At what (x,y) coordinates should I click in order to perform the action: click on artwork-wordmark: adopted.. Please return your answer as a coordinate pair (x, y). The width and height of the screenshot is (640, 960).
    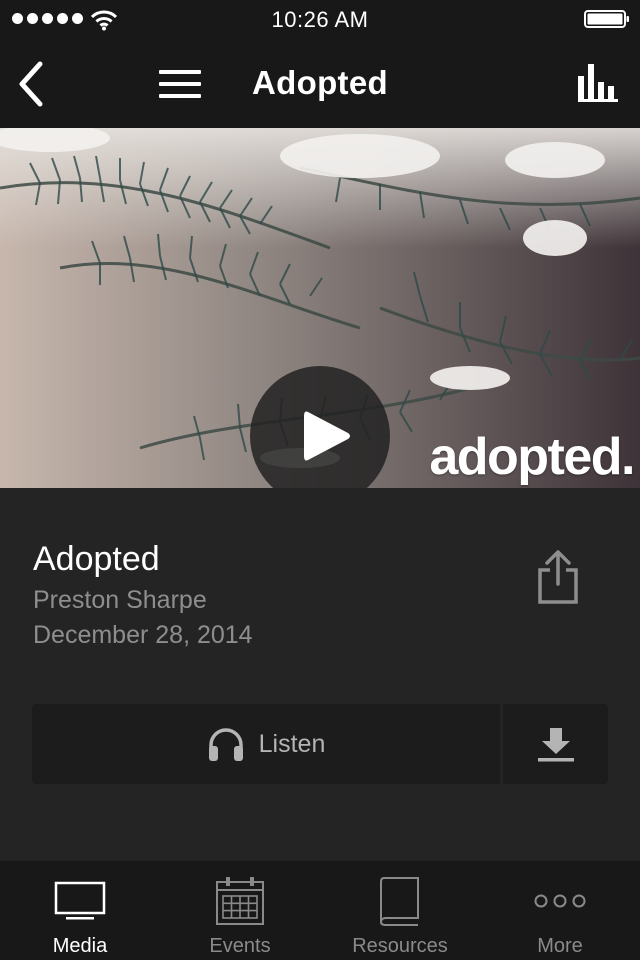
    Looking at the image, I should click on (532, 457).